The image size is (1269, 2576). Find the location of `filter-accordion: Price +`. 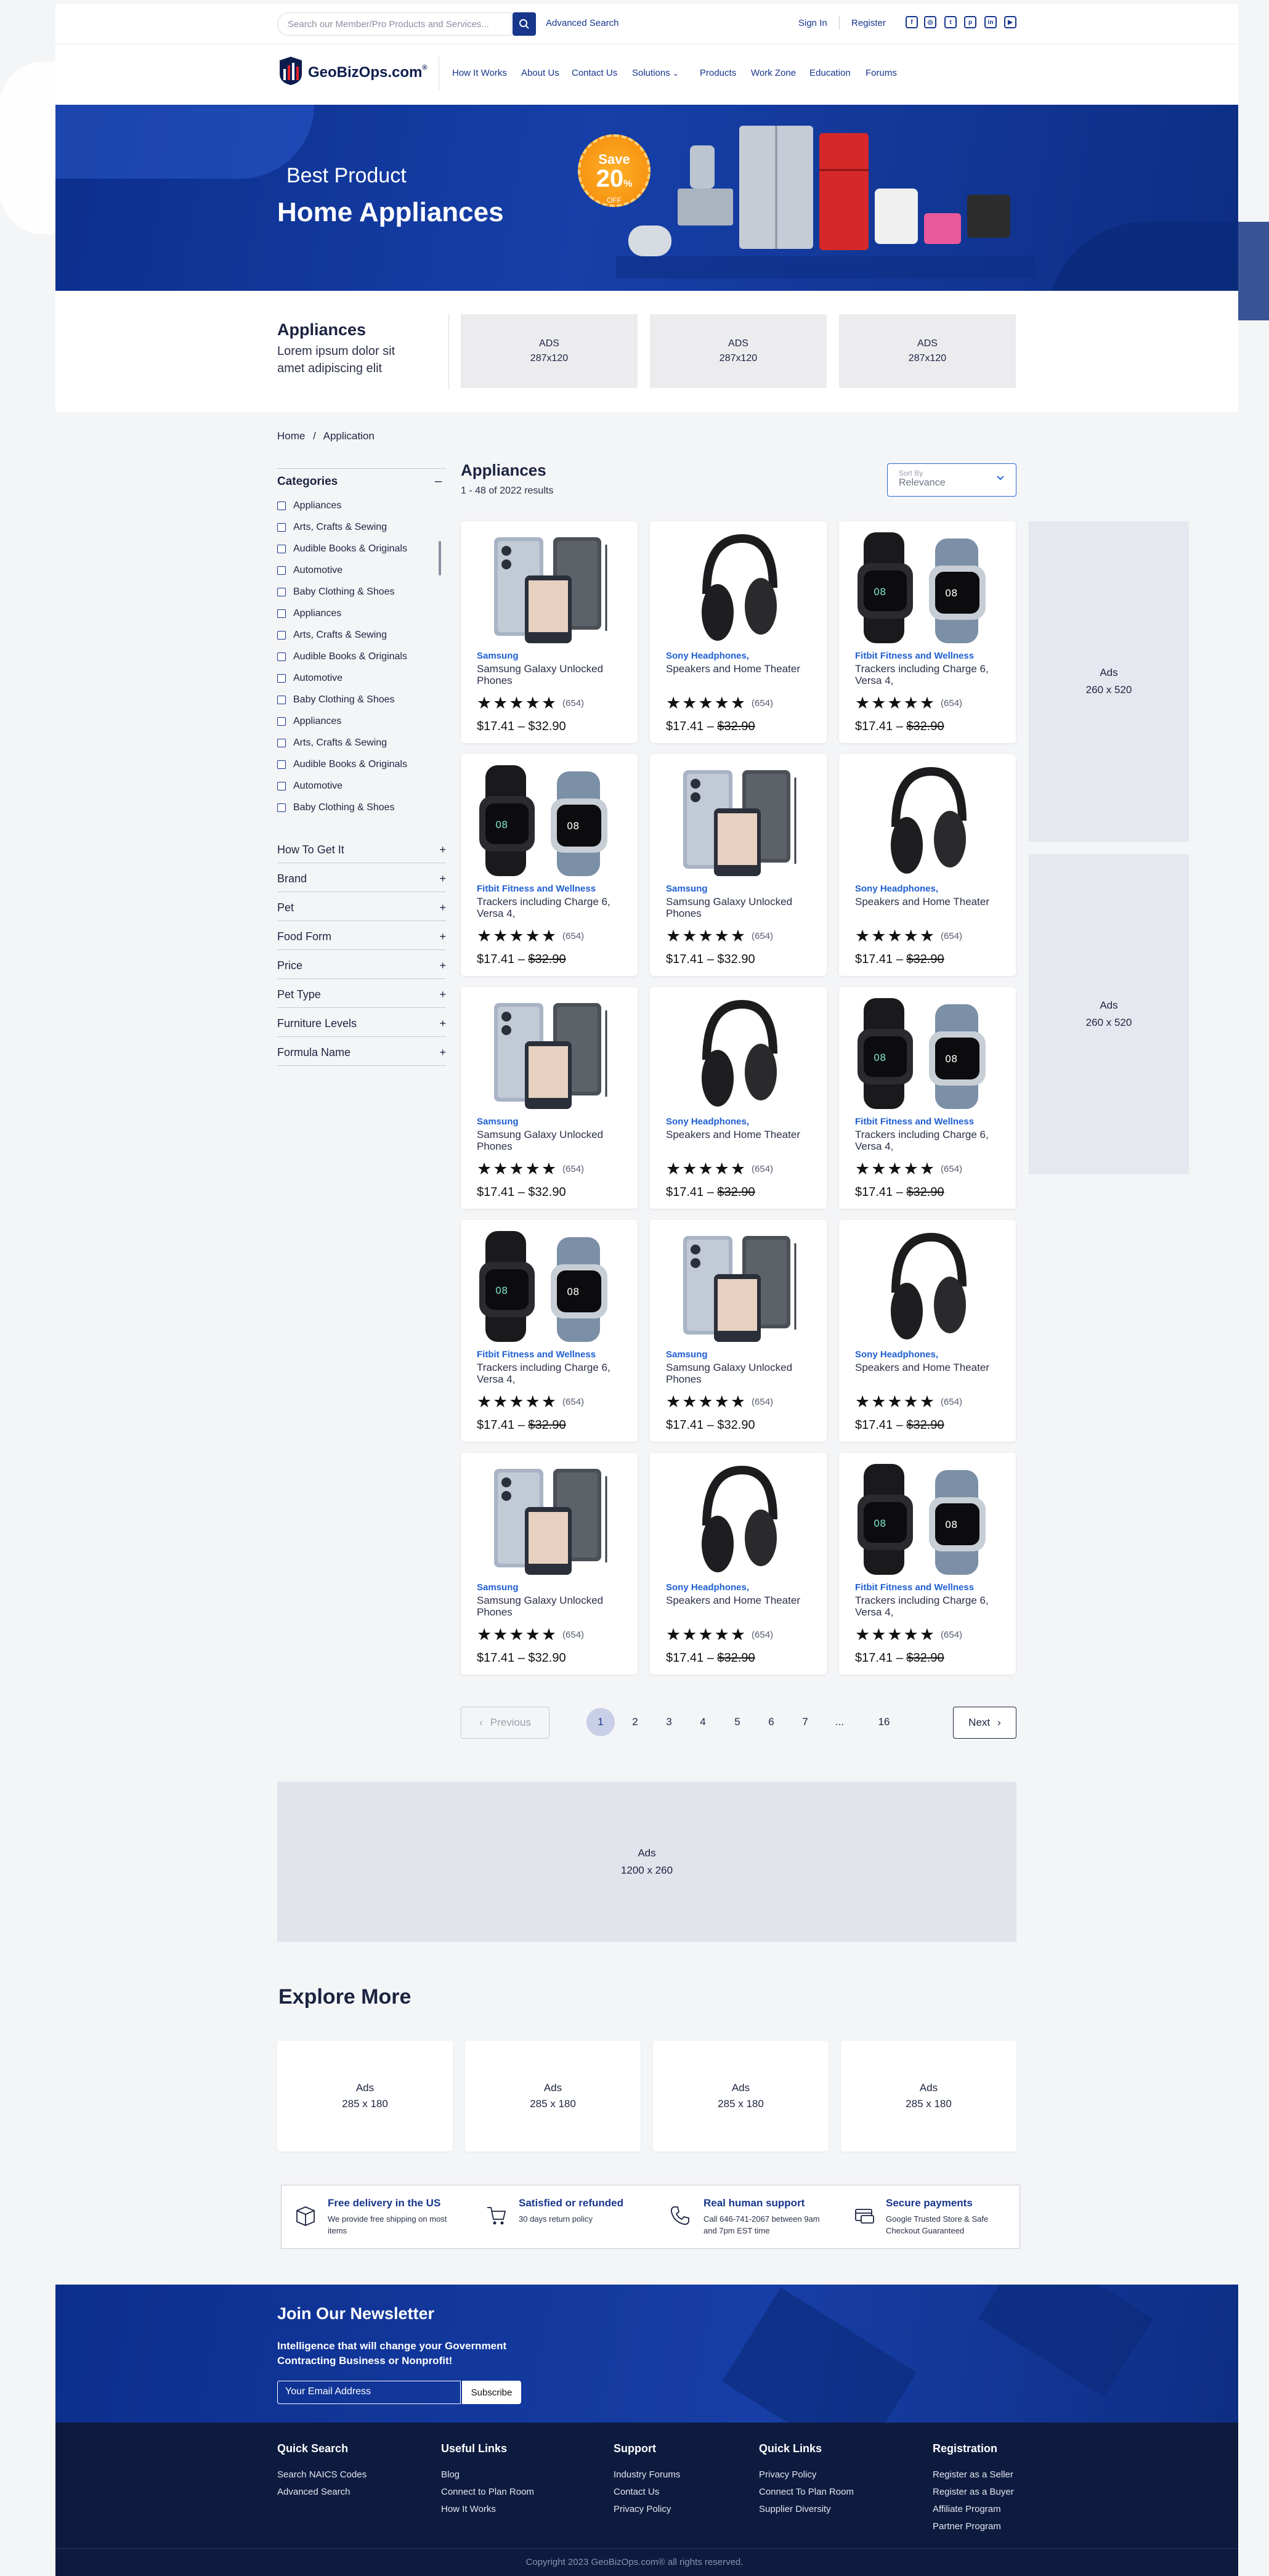

filter-accordion: Price + is located at coordinates (361, 964).